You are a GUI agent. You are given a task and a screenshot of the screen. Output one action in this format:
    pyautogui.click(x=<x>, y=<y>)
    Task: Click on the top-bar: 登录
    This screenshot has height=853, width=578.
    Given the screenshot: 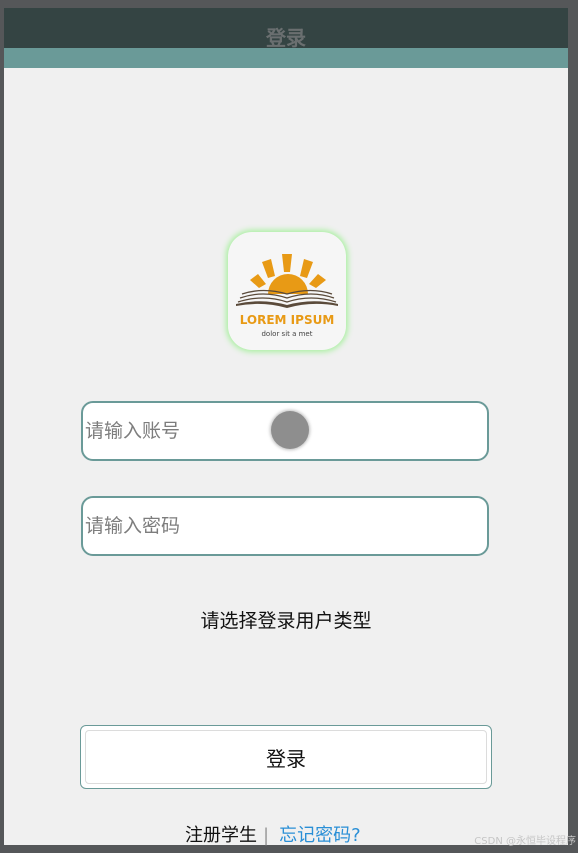 What is the action you would take?
    pyautogui.click(x=286, y=38)
    